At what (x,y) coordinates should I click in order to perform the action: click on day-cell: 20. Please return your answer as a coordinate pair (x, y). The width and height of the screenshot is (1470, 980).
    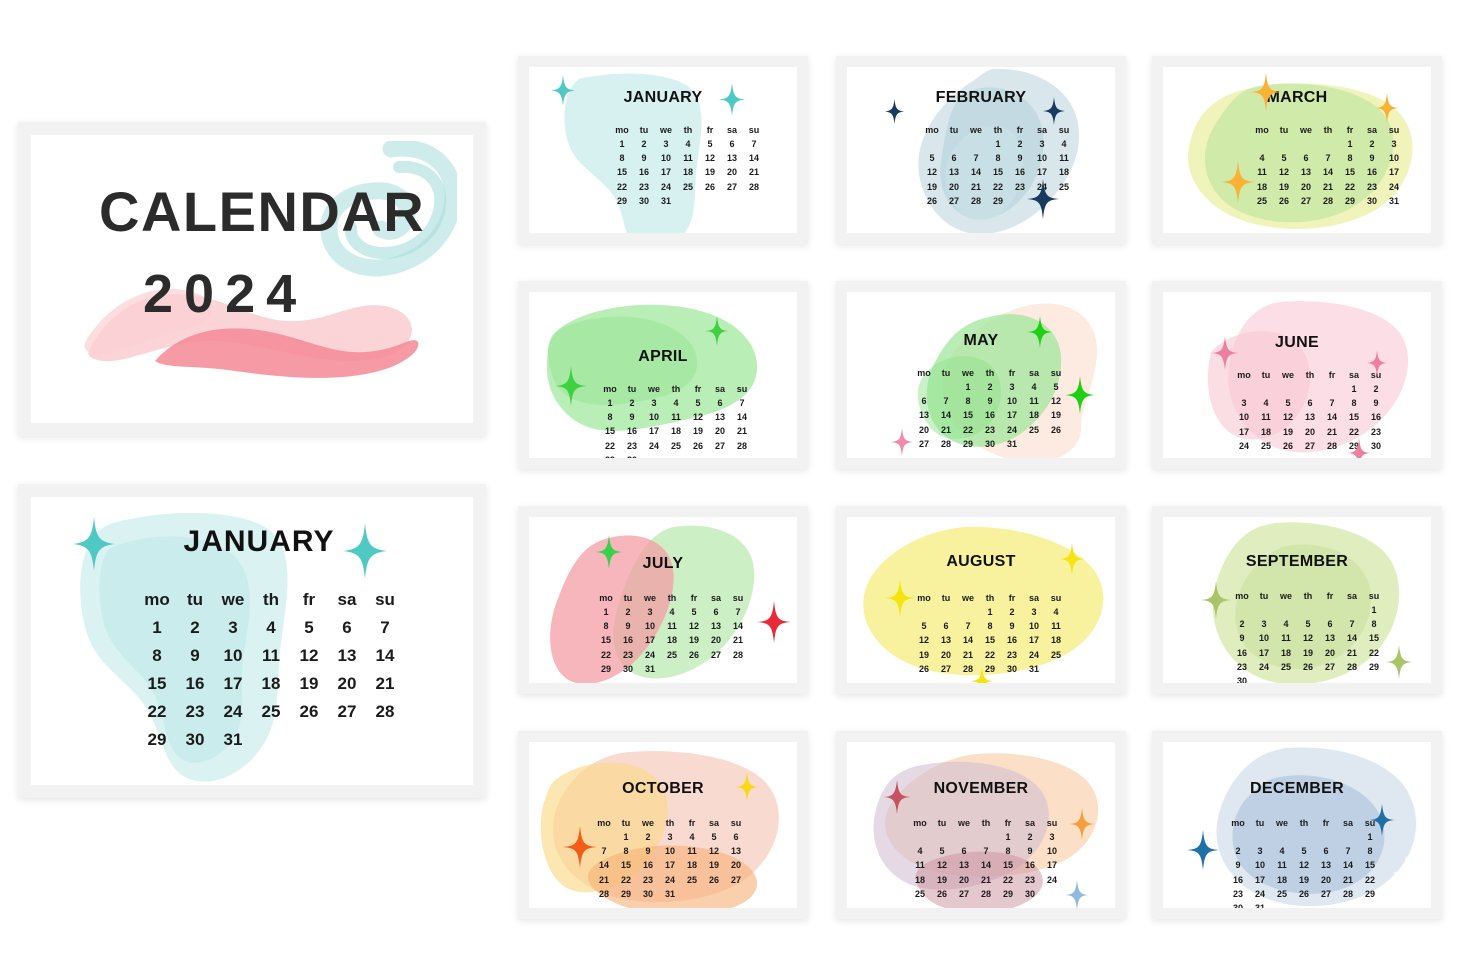
    Looking at the image, I should click on (954, 187).